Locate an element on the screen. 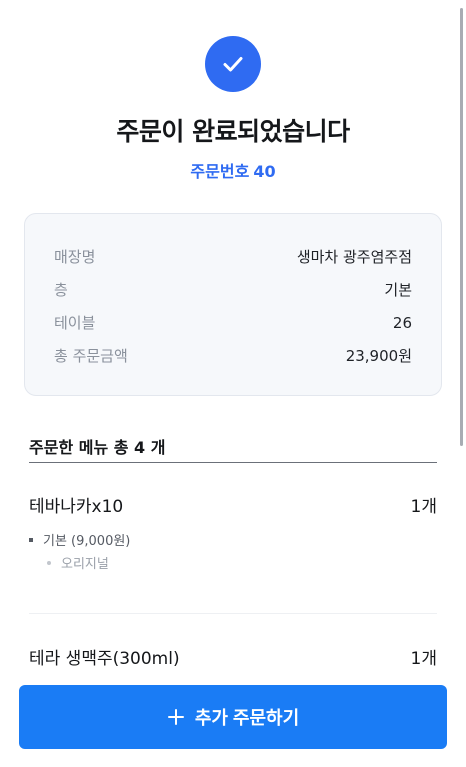 The image size is (466, 767). menu-item: 테바나카x10 1개 is located at coordinates (233, 504).